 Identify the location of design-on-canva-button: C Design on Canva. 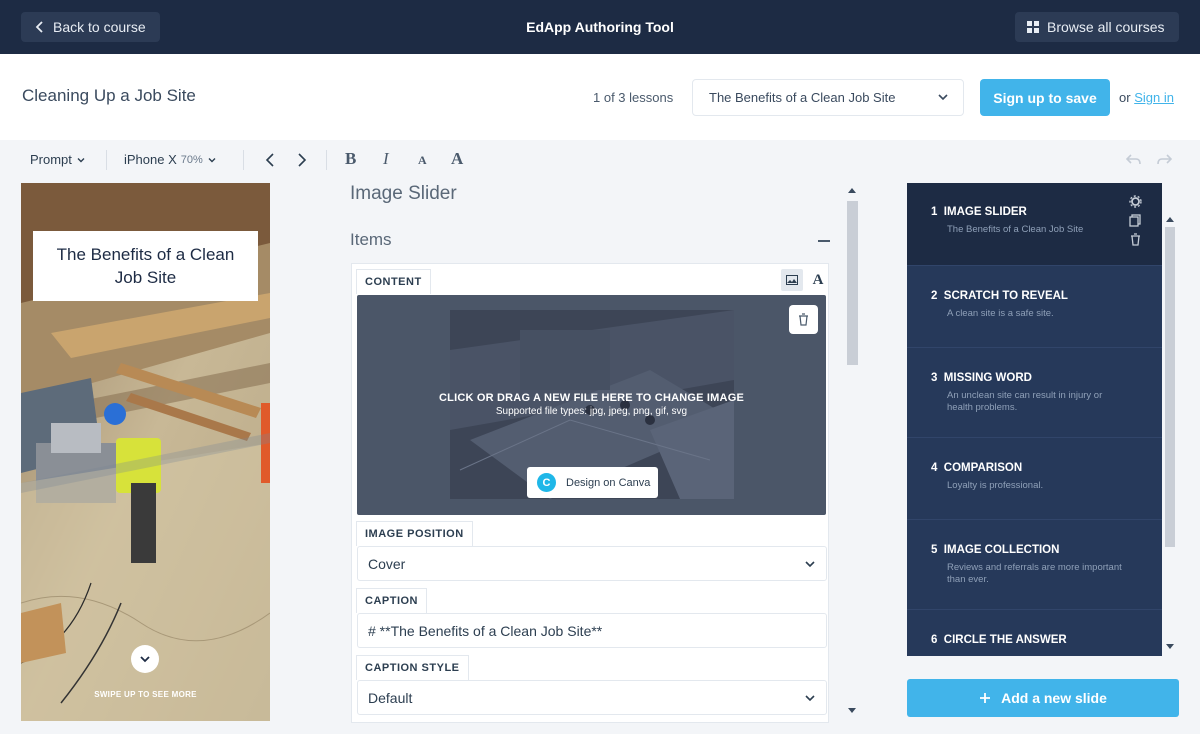
(592, 482).